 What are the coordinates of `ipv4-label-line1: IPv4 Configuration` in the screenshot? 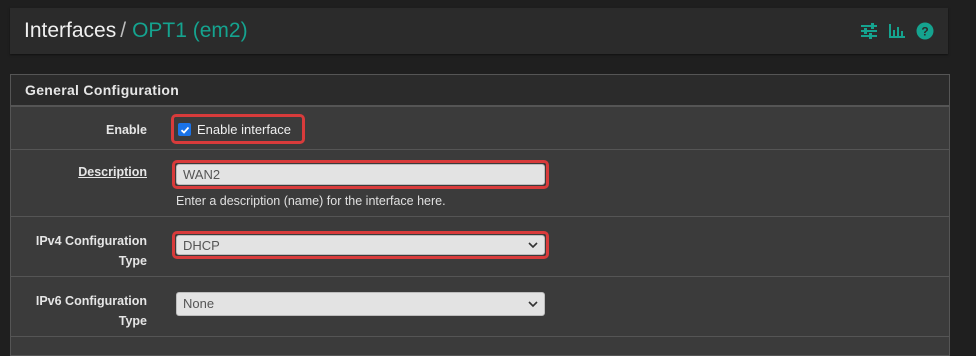 It's located at (91, 241).